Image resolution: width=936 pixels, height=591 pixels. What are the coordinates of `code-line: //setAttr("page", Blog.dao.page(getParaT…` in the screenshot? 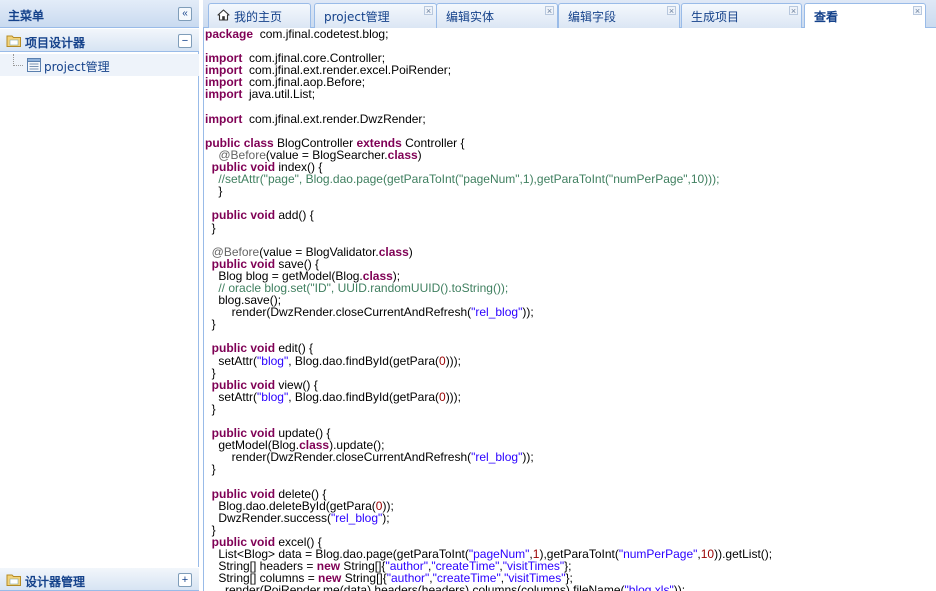 It's located at (488, 179).